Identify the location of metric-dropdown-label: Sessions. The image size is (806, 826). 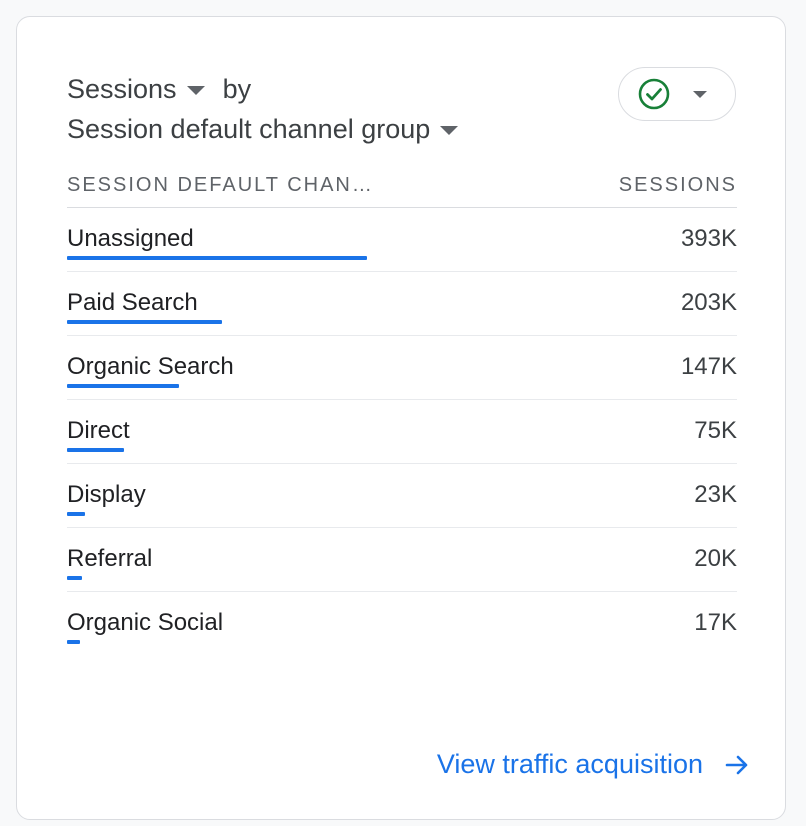
(122, 88).